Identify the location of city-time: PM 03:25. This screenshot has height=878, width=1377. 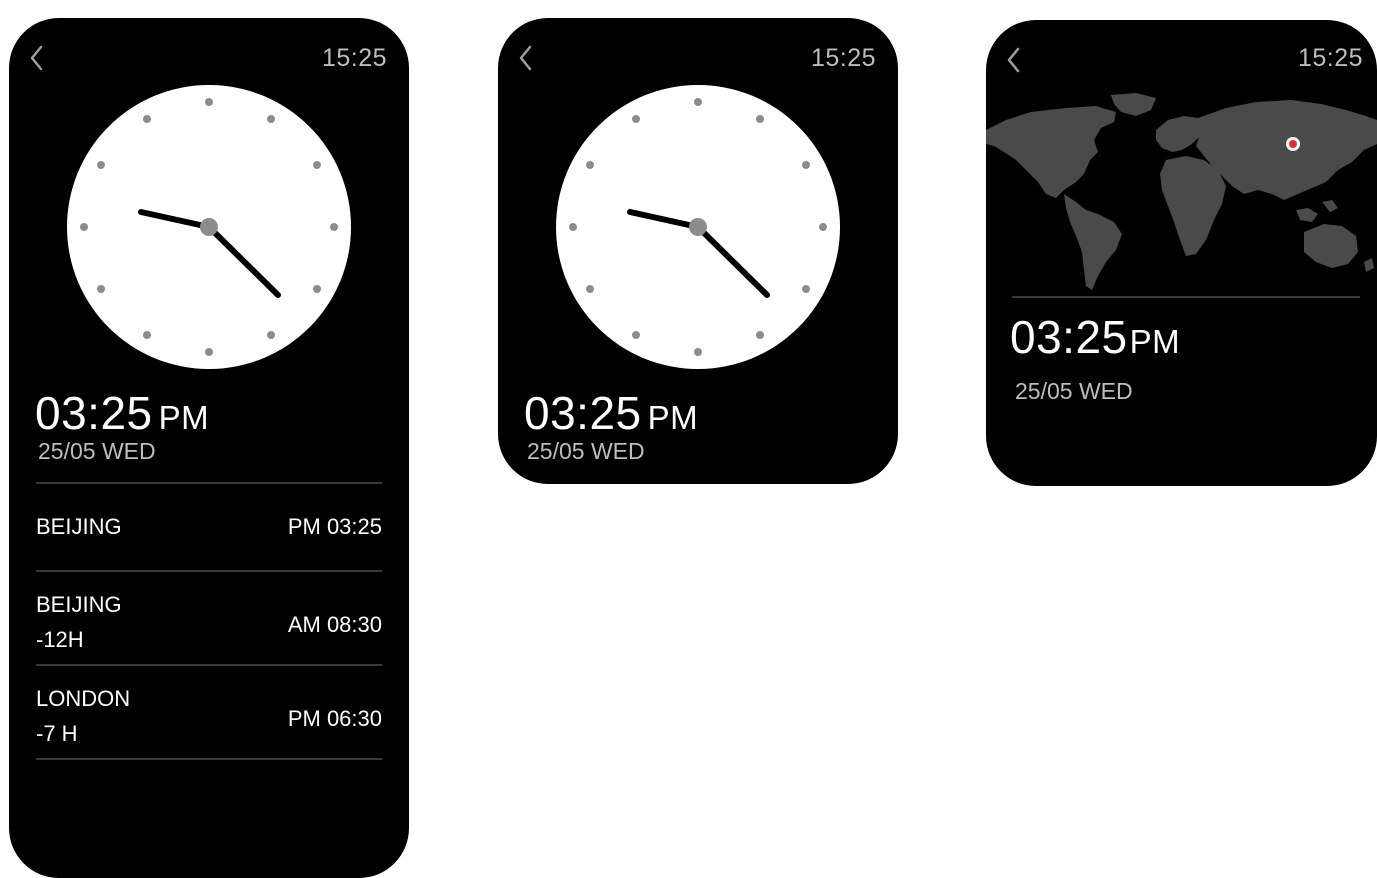
(334, 526).